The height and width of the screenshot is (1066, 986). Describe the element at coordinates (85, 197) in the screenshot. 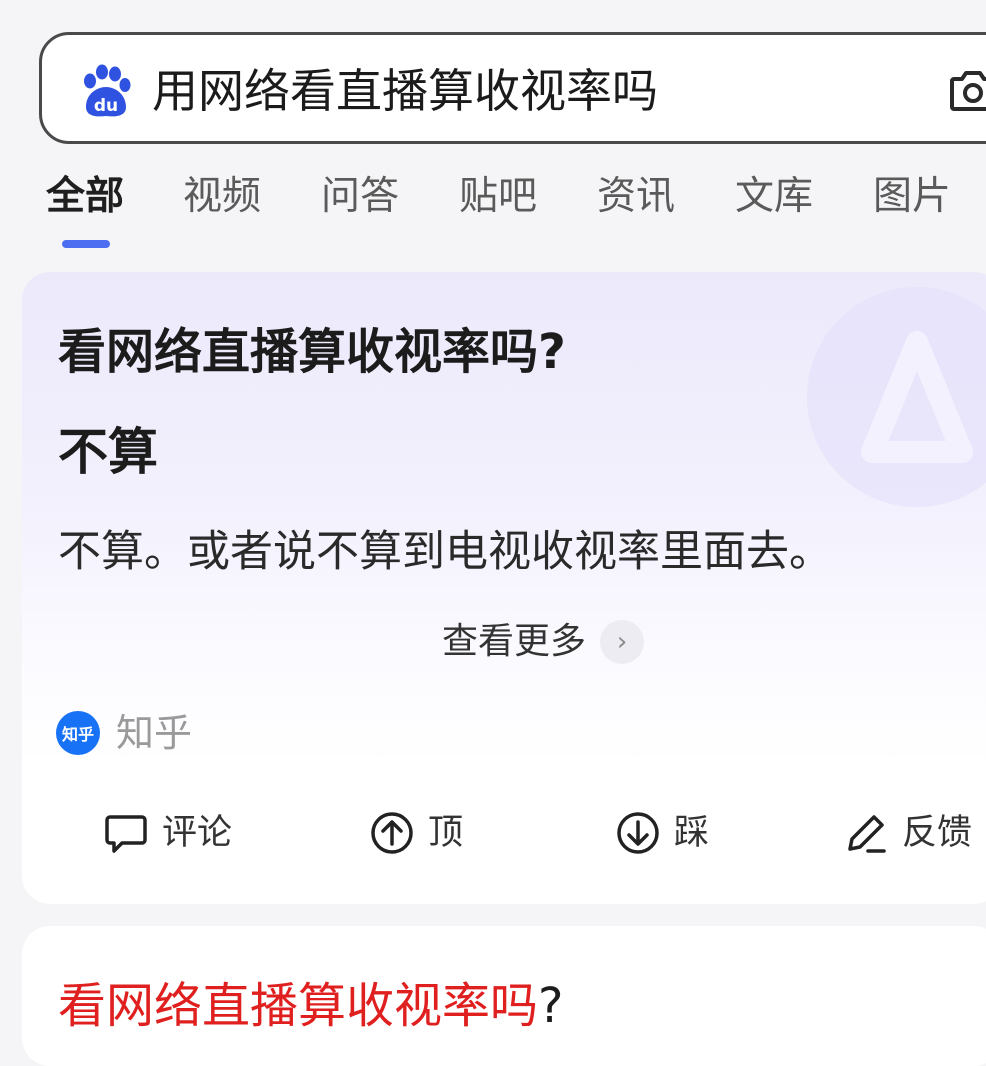

I see `tab-all: 全部` at that location.